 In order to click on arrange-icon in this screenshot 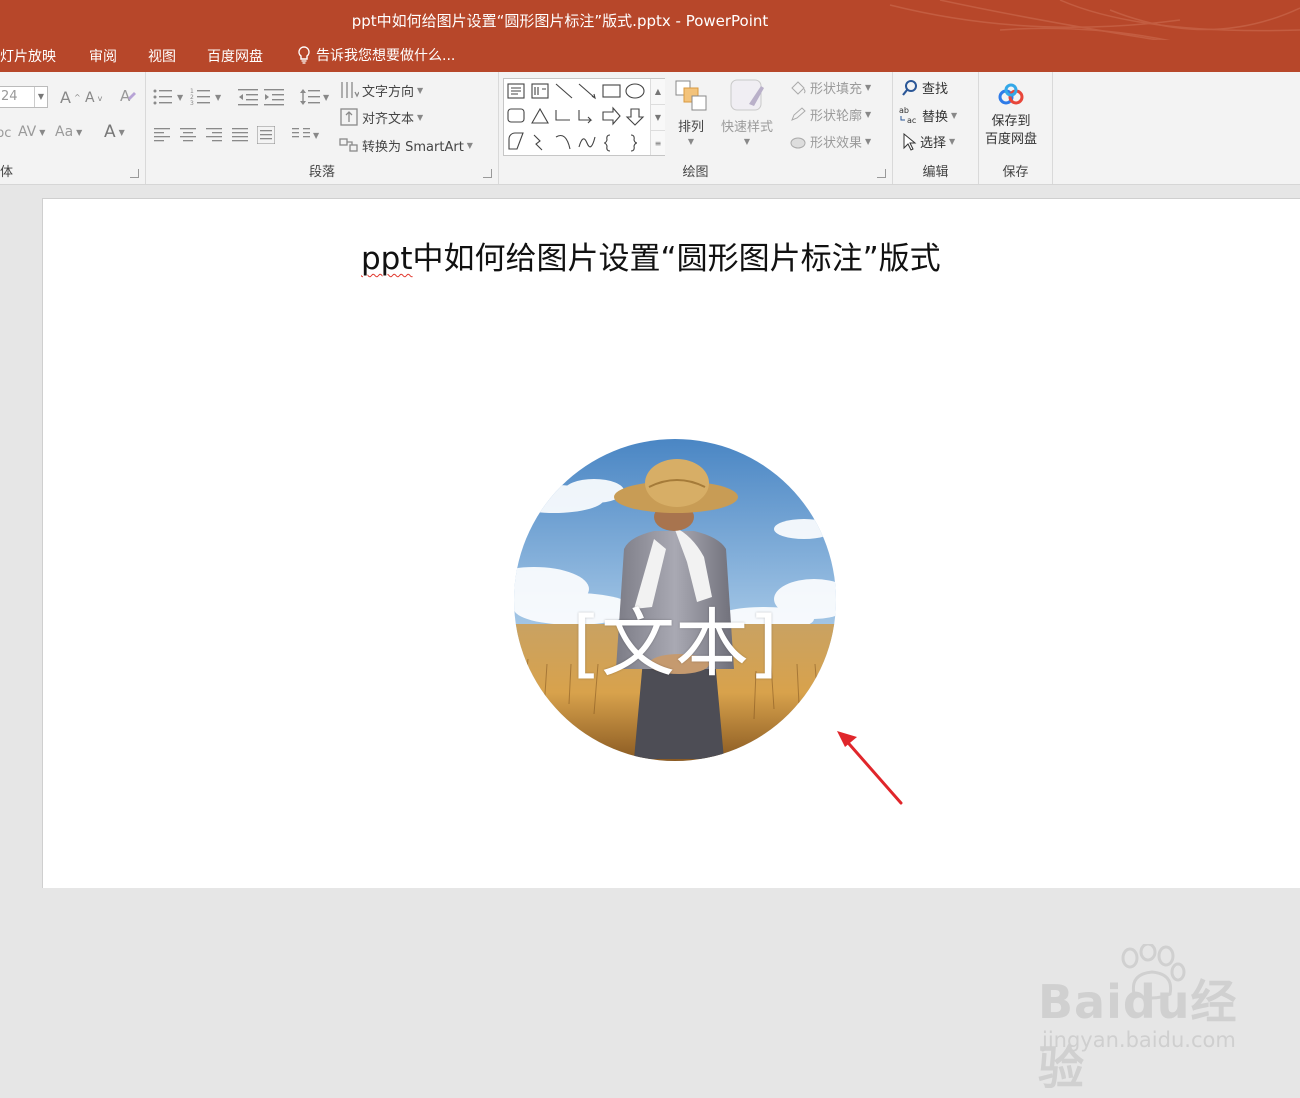, I will do `click(691, 95)`.